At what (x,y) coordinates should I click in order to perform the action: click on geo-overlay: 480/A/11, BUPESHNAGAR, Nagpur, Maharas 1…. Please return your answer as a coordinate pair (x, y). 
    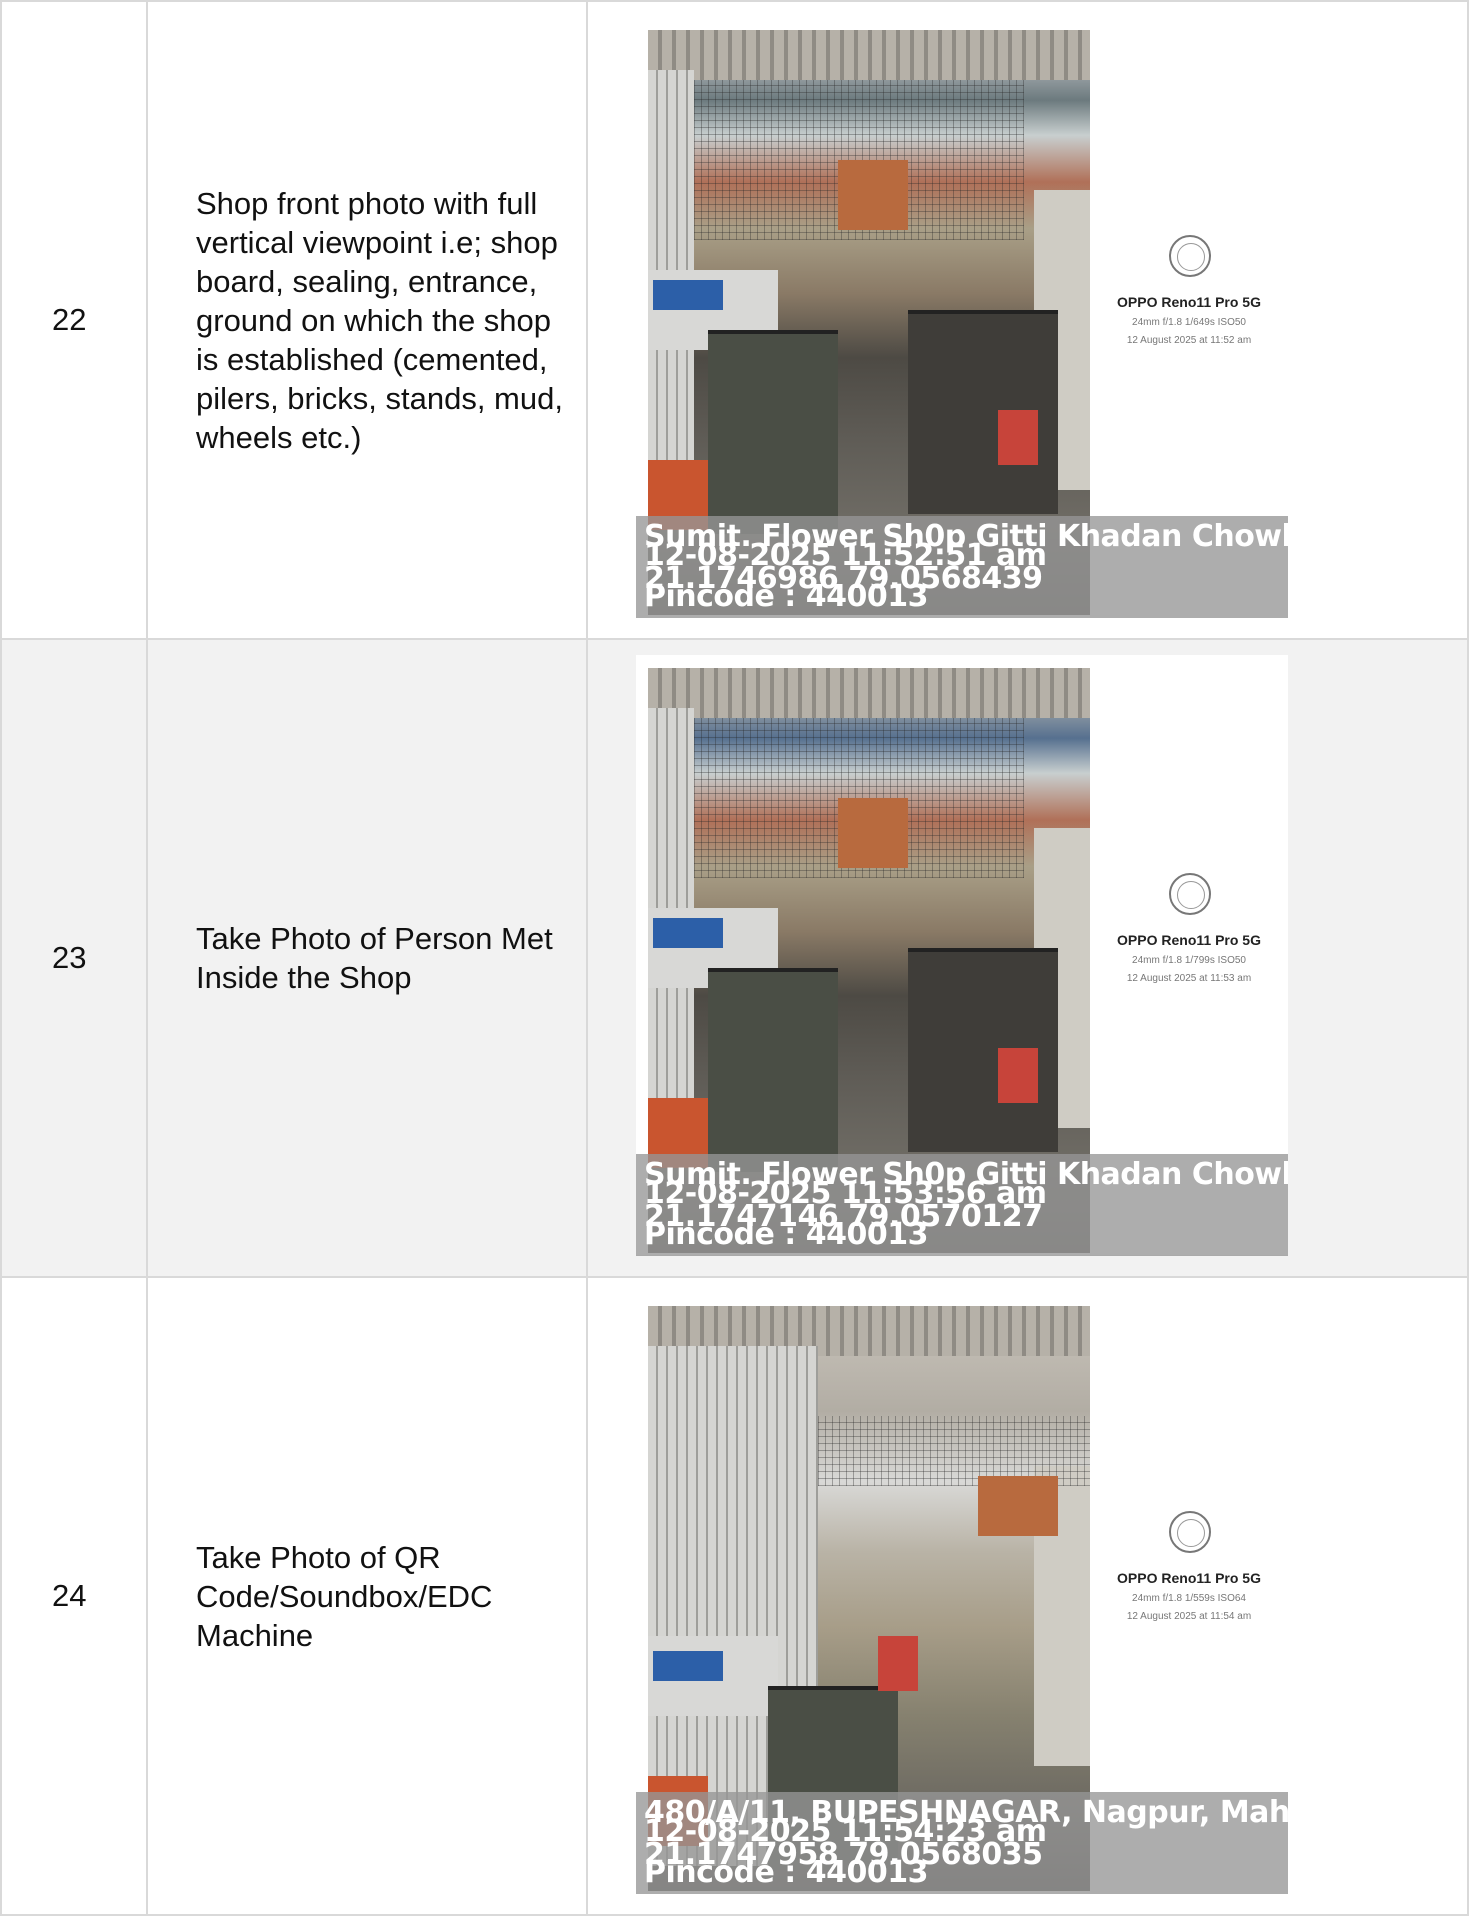
    Looking at the image, I should click on (962, 1843).